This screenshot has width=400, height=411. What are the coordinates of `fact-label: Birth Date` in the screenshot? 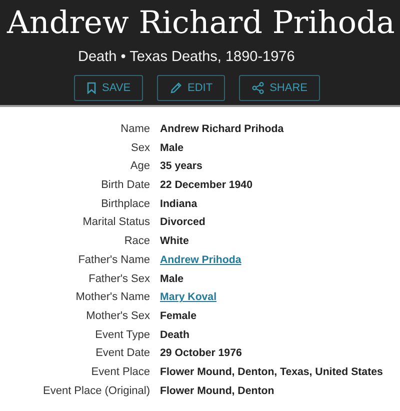 It's located at (125, 185).